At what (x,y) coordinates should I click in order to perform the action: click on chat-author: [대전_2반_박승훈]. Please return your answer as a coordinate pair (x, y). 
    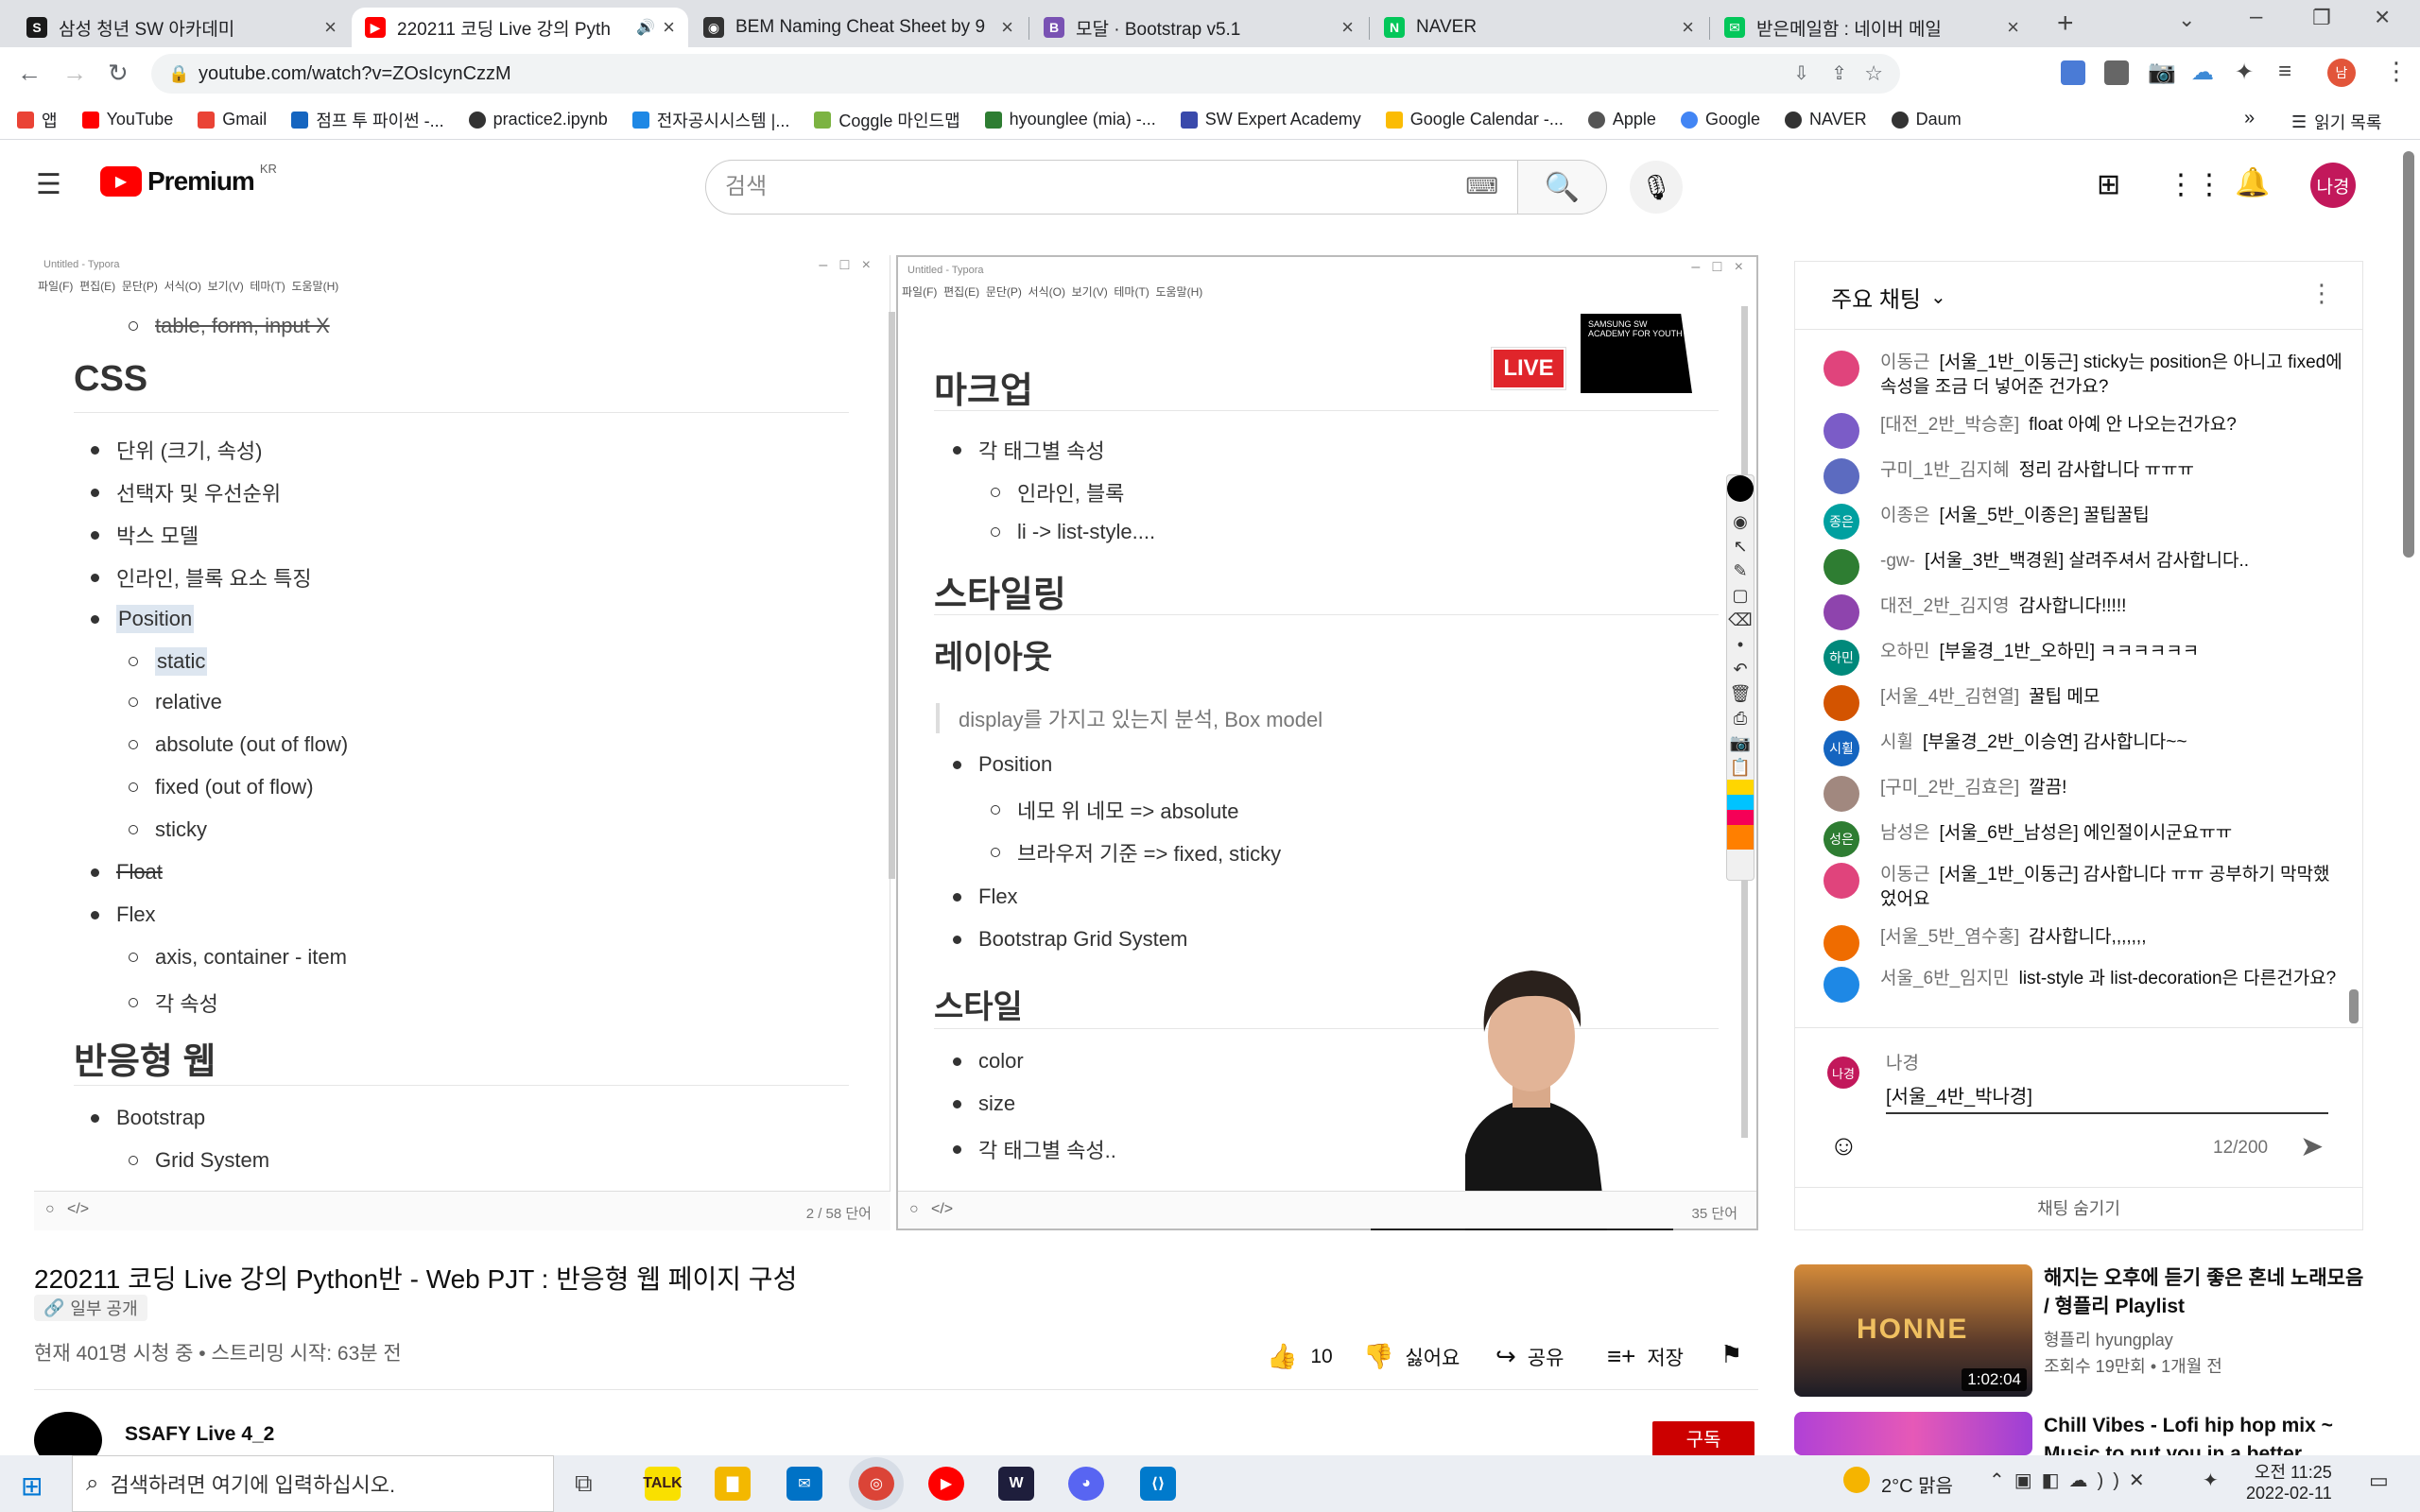
    Looking at the image, I should click on (1949, 425).